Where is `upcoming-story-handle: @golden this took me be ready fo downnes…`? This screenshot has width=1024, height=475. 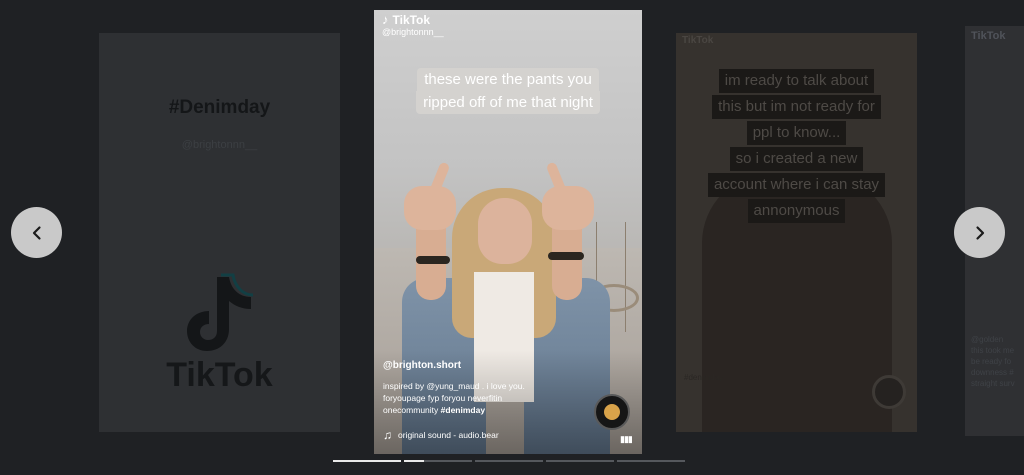
upcoming-story-handle: @golden this took me be ready fo downnes… is located at coordinates (993, 361).